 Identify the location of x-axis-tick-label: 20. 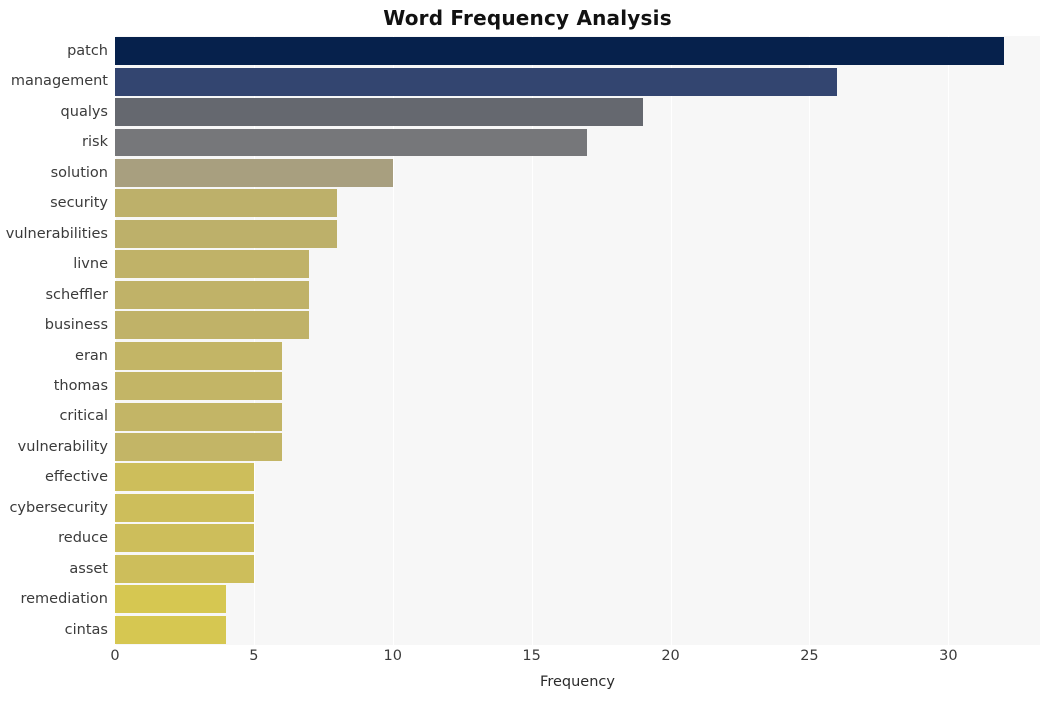
(670, 656).